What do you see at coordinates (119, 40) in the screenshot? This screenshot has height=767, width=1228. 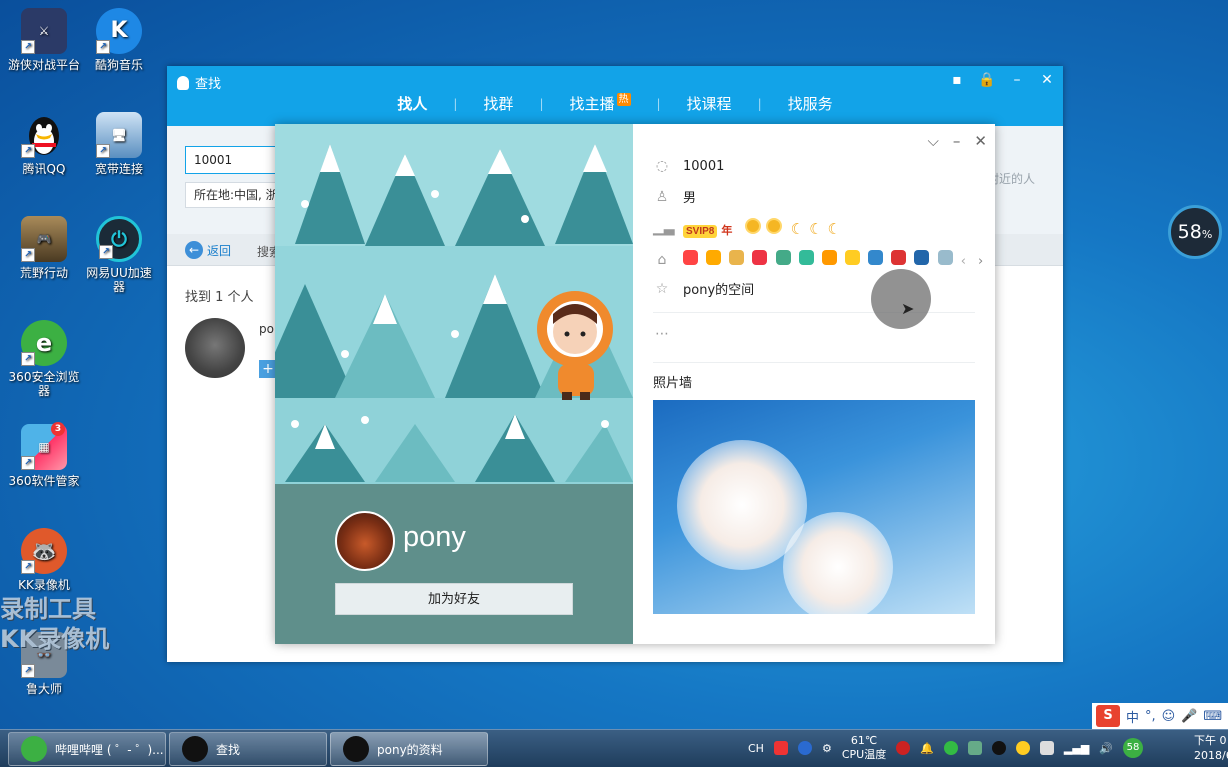 I see `desktop-icon-kugou: K ↗ 酷狗音乐` at bounding box center [119, 40].